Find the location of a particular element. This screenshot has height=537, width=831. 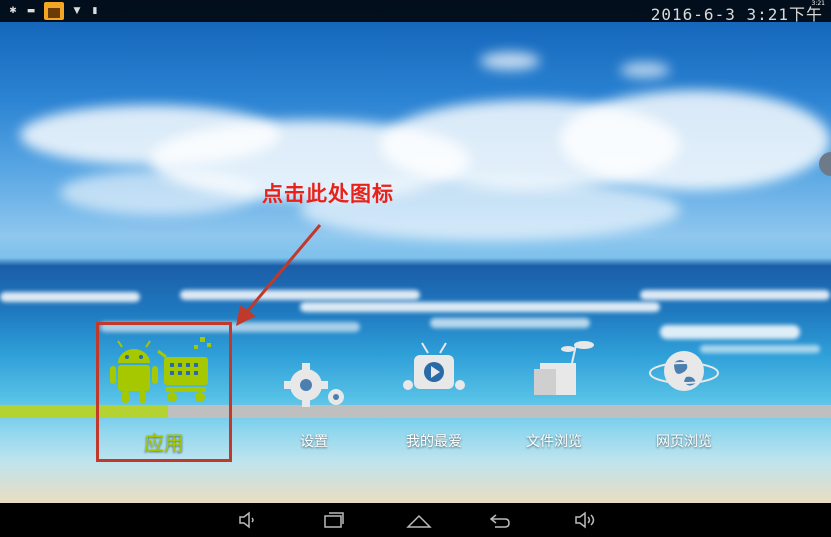

app-web-browser: 网页浏览 is located at coordinates (684, 400).